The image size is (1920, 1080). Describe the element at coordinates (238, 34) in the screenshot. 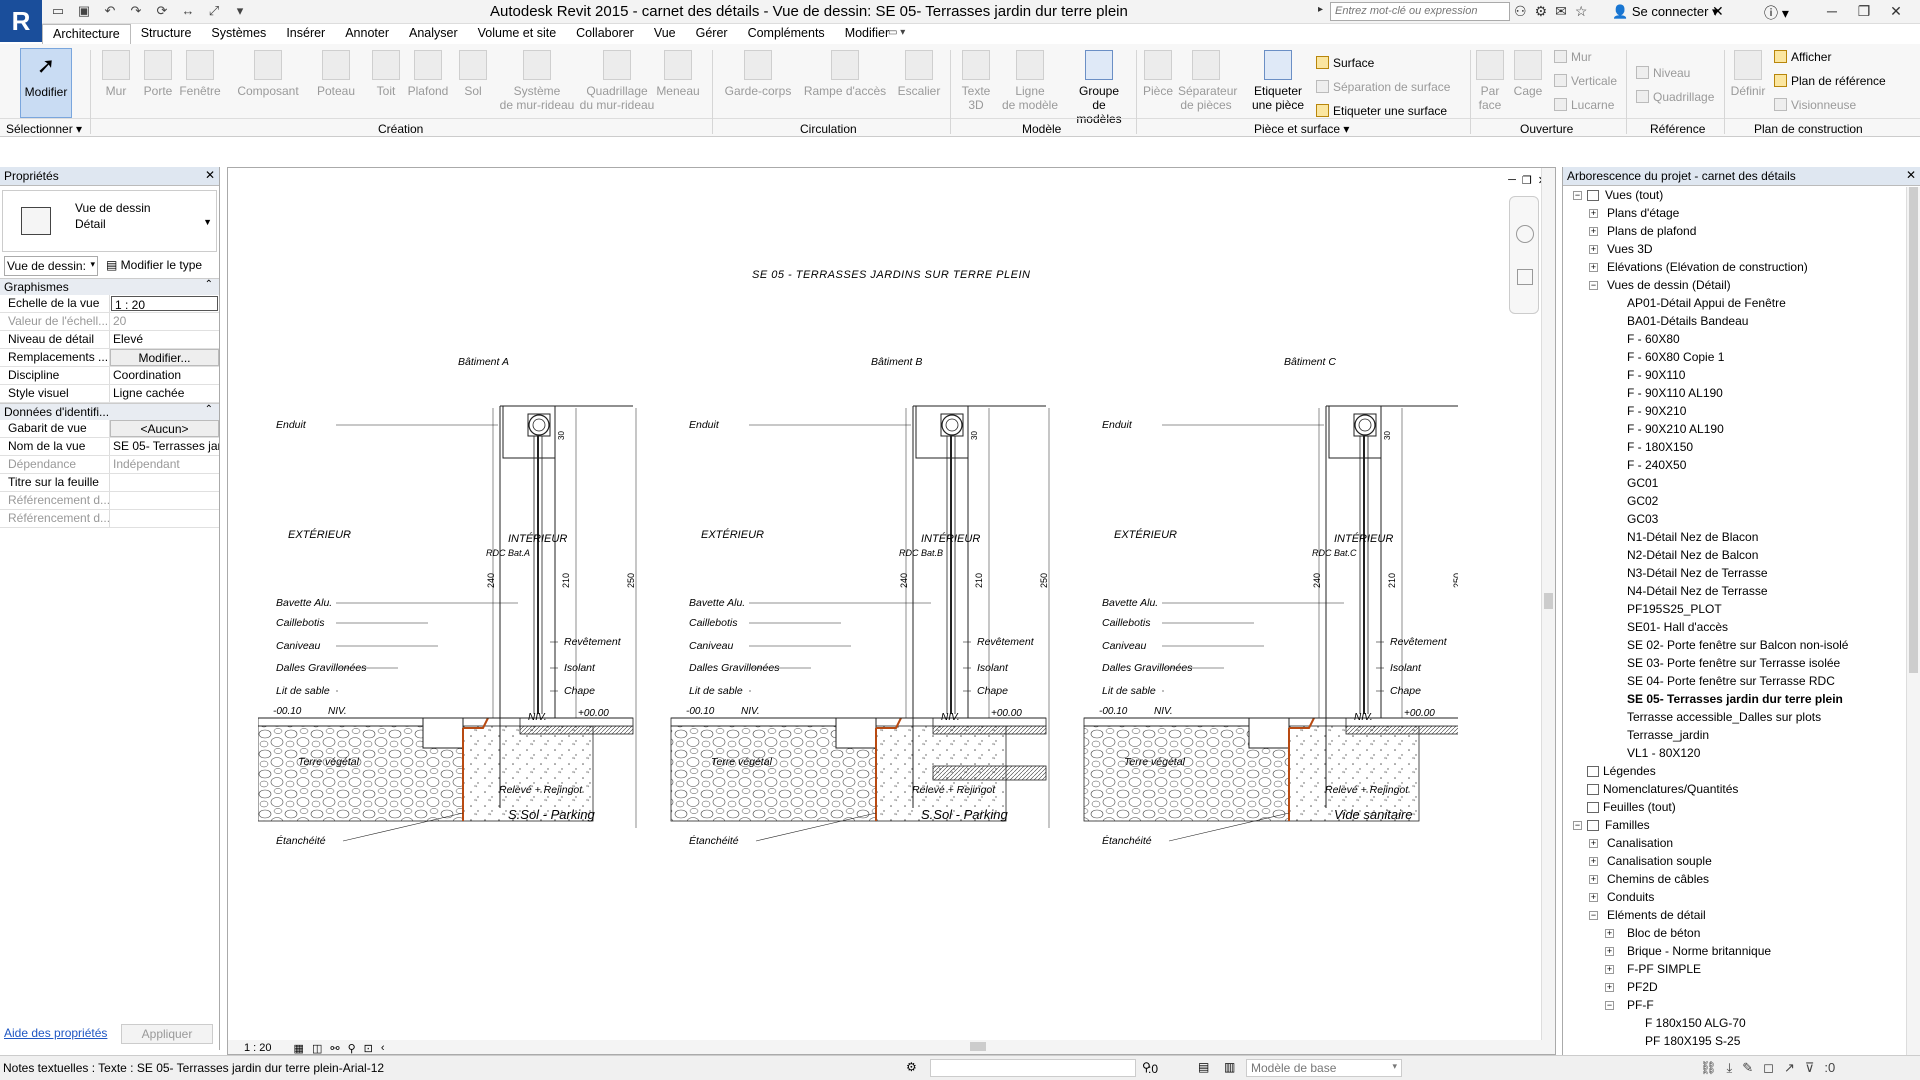

I see `tab-systemes: Systèmes` at that location.